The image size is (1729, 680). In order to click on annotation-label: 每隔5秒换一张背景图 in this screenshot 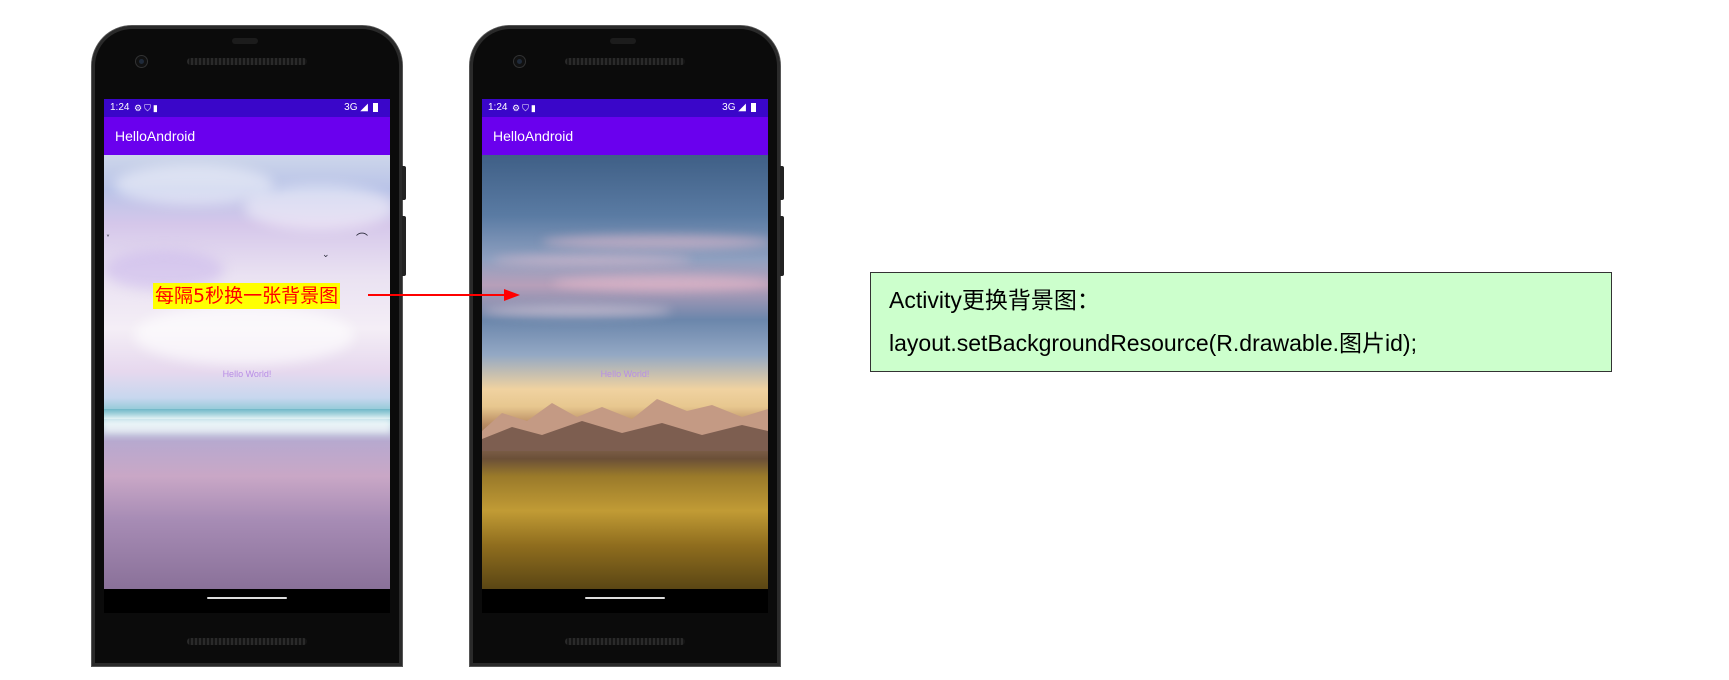, I will do `click(247, 296)`.